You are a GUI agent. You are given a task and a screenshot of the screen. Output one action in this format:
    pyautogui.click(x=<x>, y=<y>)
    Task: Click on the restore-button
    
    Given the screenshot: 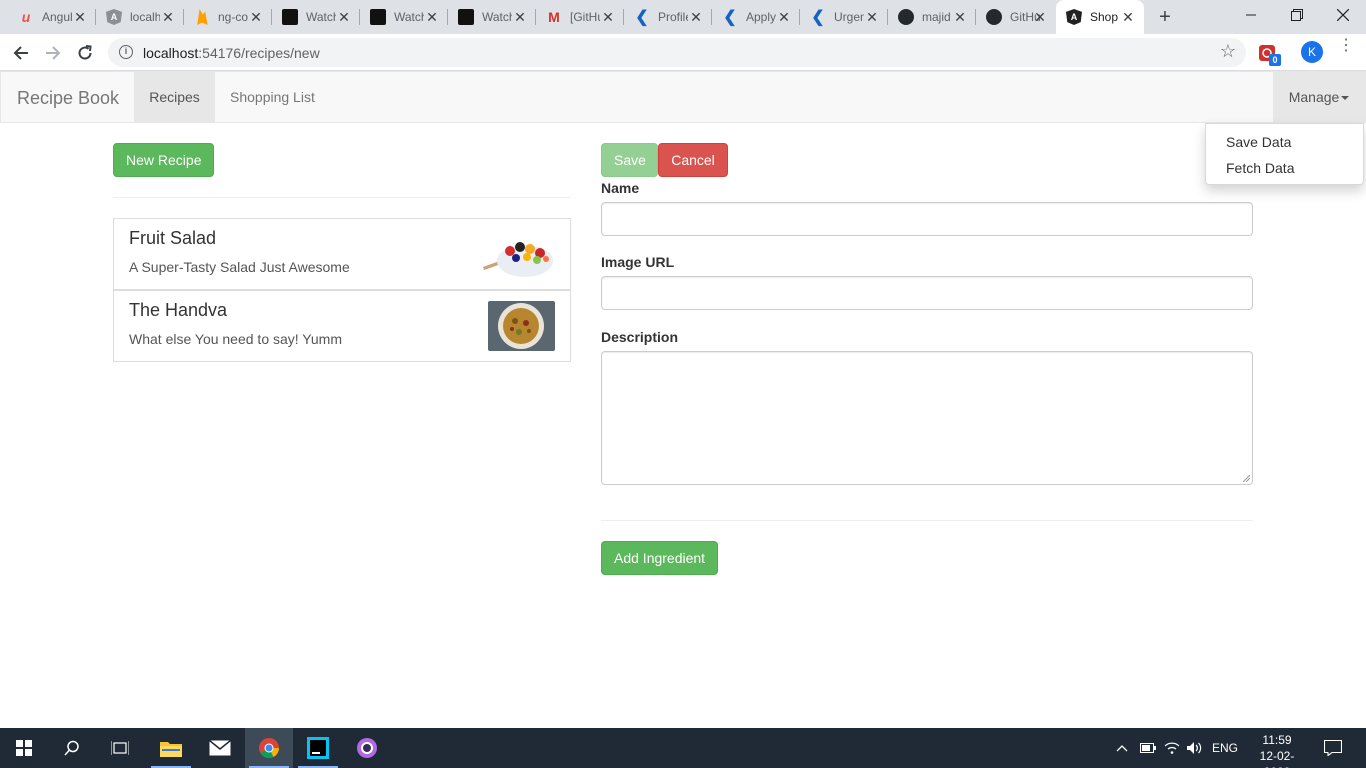 What is the action you would take?
    pyautogui.click(x=1297, y=15)
    